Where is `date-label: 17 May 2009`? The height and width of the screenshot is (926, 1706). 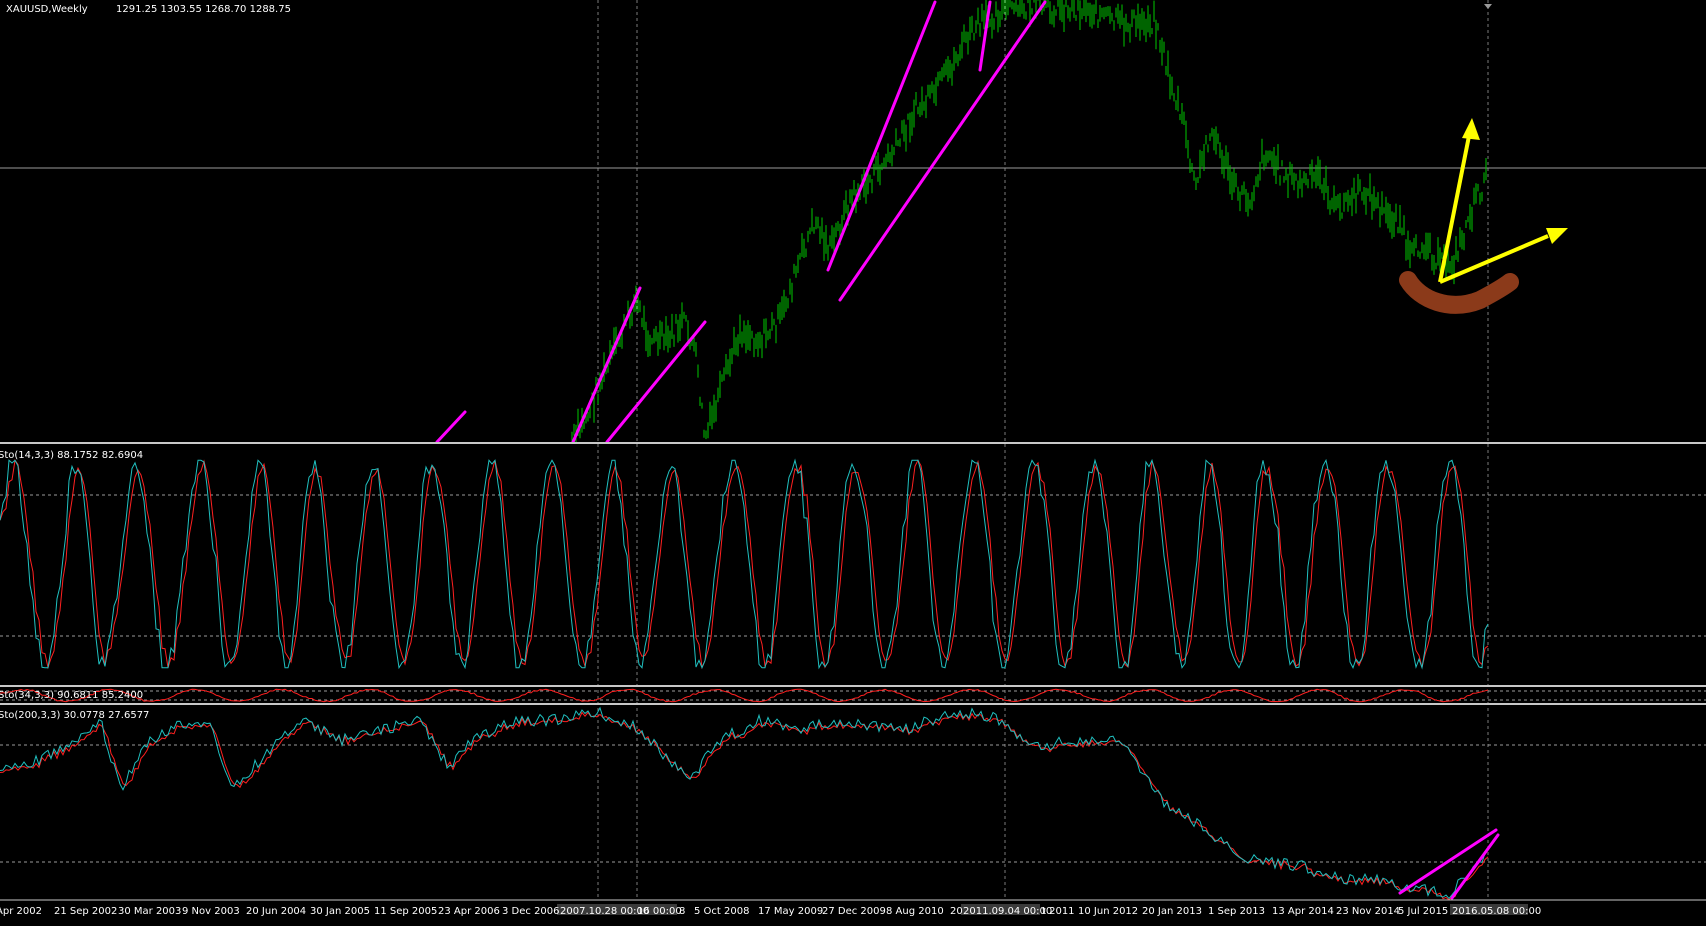
date-label: 17 May 2009 is located at coordinates (790, 911).